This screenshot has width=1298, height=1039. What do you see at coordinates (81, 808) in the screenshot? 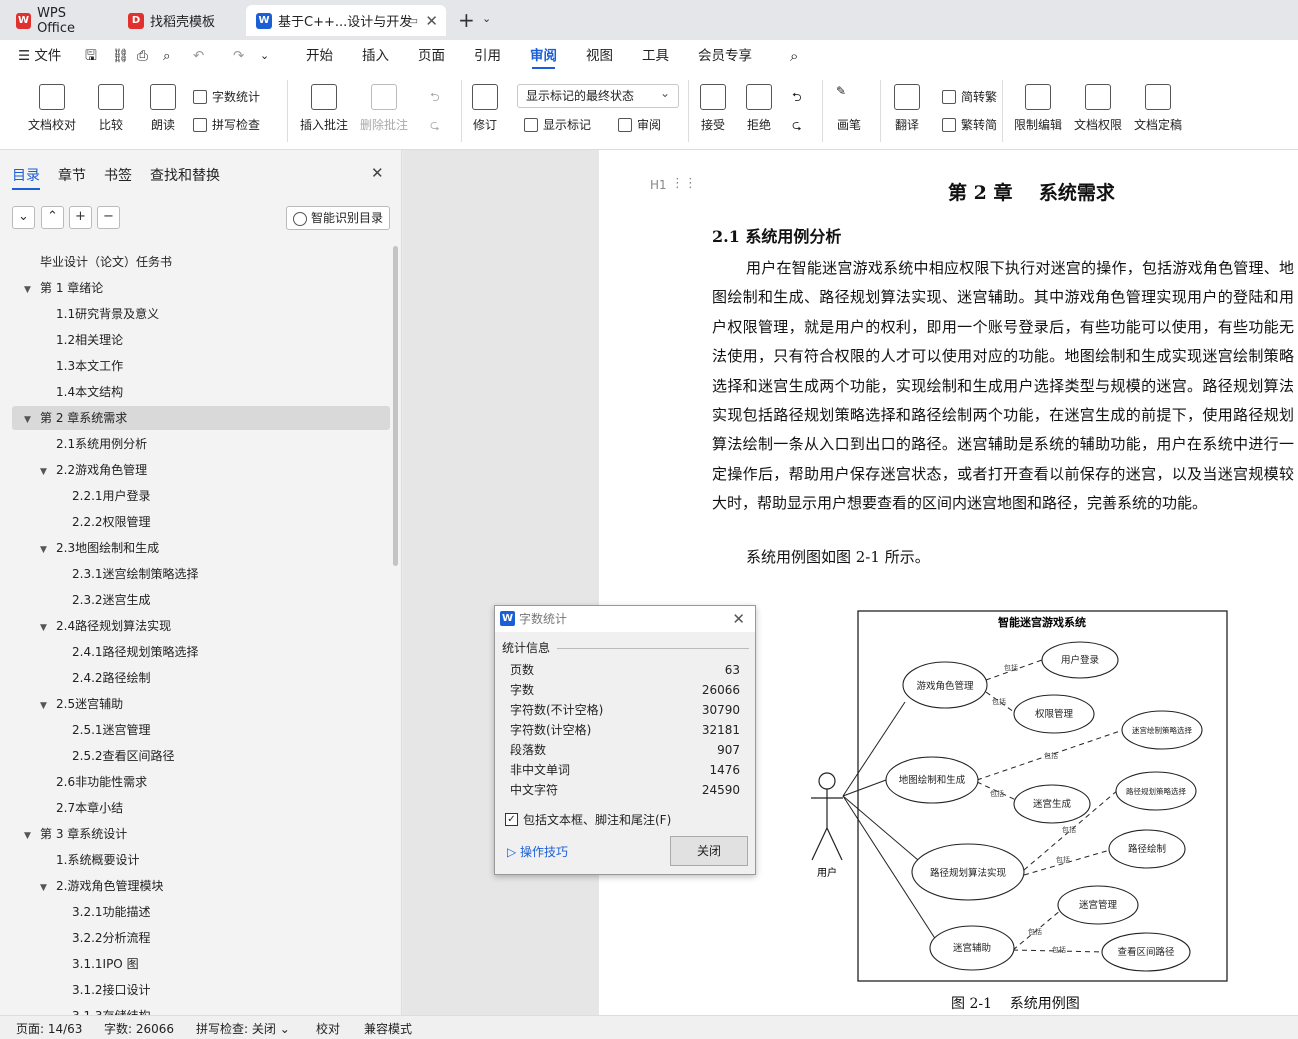
I see `toc-item: 2.7本章小结` at bounding box center [81, 808].